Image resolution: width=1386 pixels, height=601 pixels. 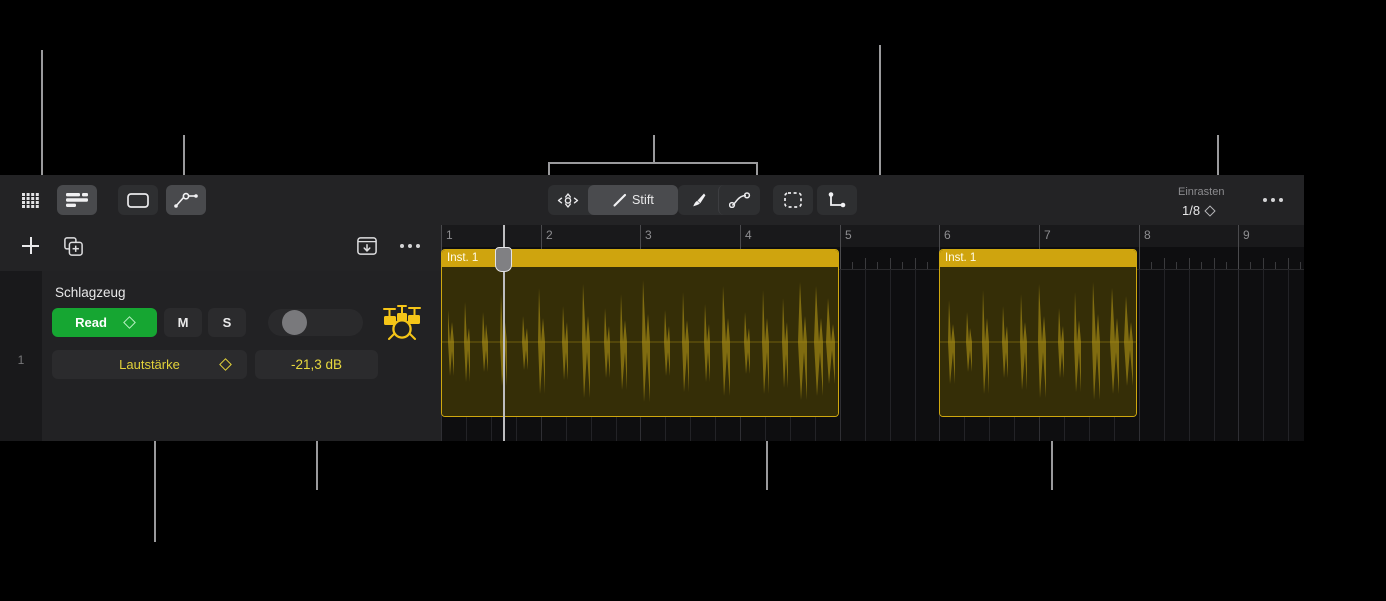 I want to click on tool-pencil-label: Stift, so click(x=643, y=200).